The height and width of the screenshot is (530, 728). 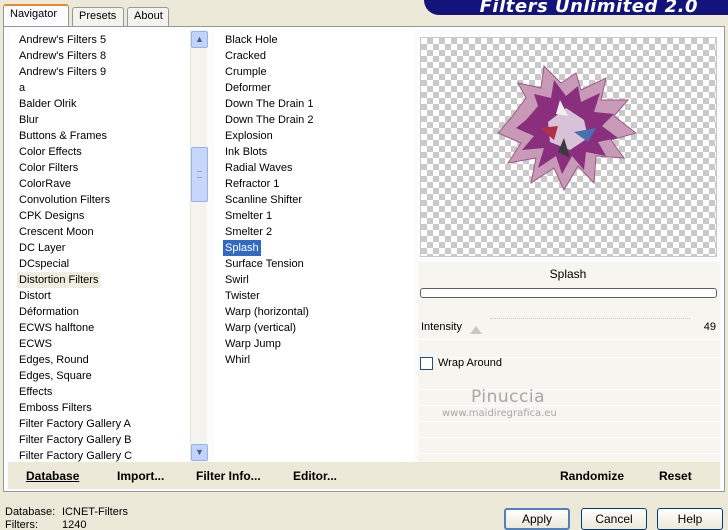 What do you see at coordinates (45, 524) in the screenshot?
I see `status-filters: Filters: 1240` at bounding box center [45, 524].